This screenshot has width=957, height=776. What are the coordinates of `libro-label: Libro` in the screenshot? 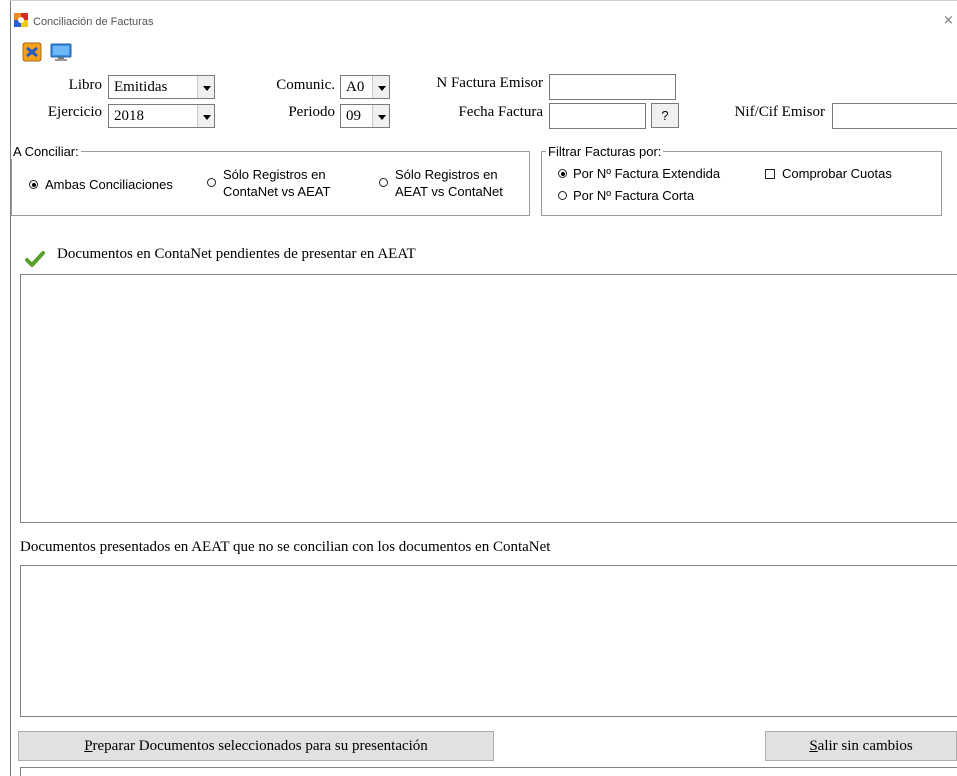 It's located at (85, 85).